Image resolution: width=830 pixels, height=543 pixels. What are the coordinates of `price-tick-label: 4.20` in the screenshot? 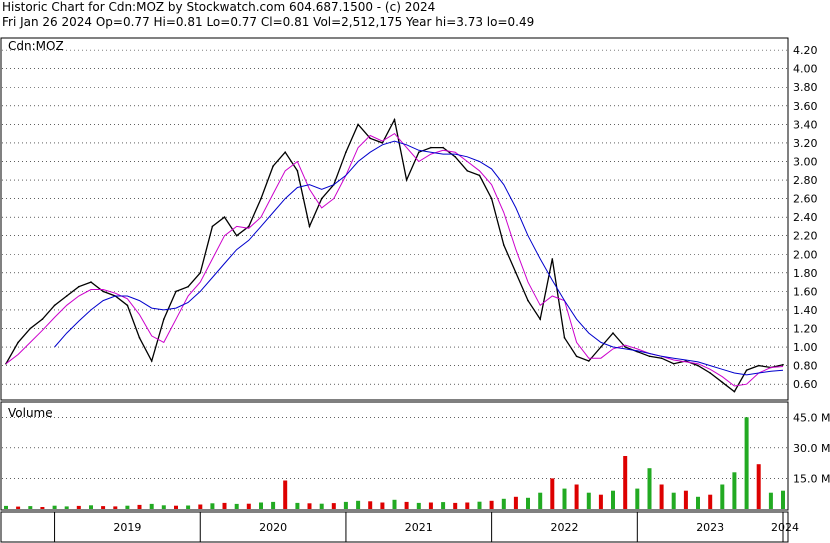 It's located at (805, 50).